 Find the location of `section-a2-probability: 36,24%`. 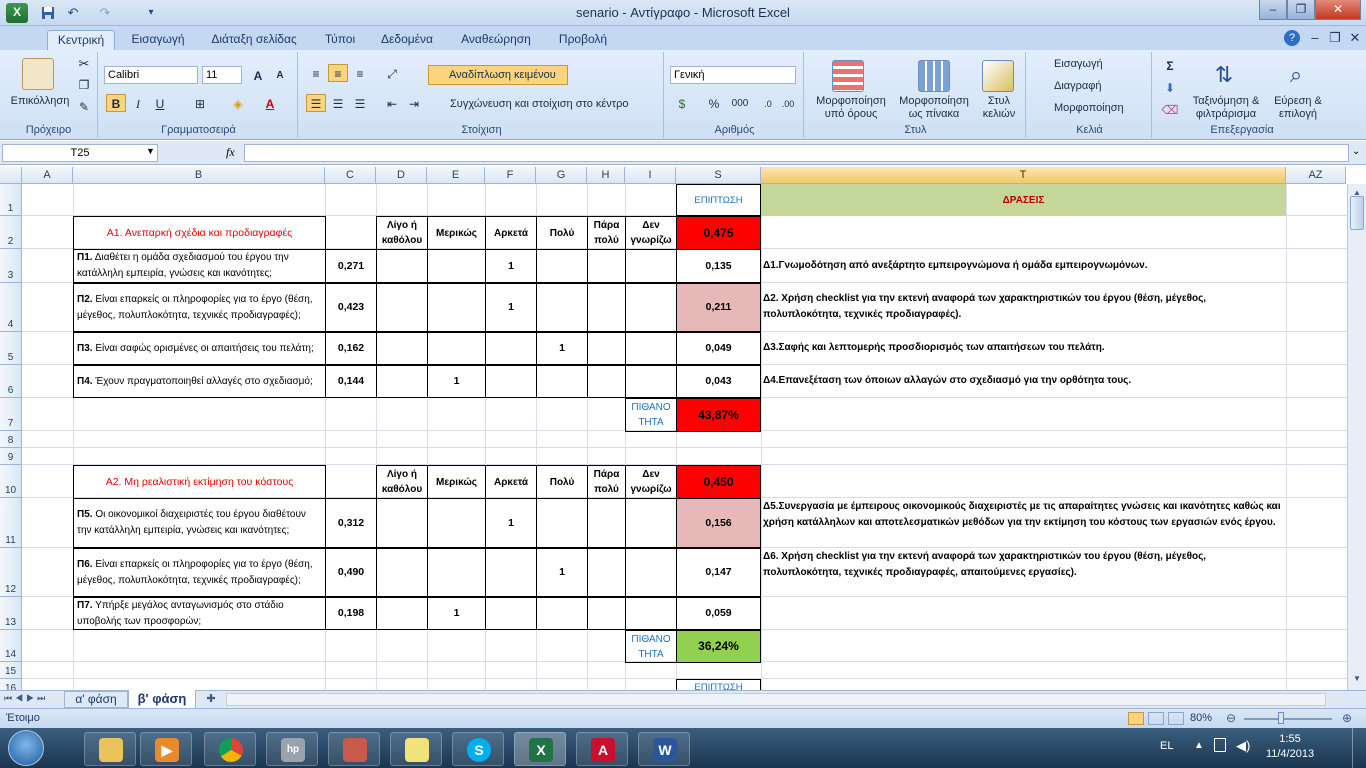

section-a2-probability: 36,24% is located at coordinates (718, 646).